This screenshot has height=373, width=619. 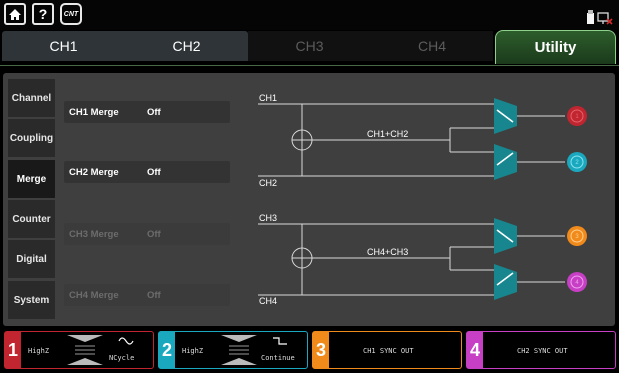 I want to click on ch3-merge-value: Off, so click(x=154, y=234).